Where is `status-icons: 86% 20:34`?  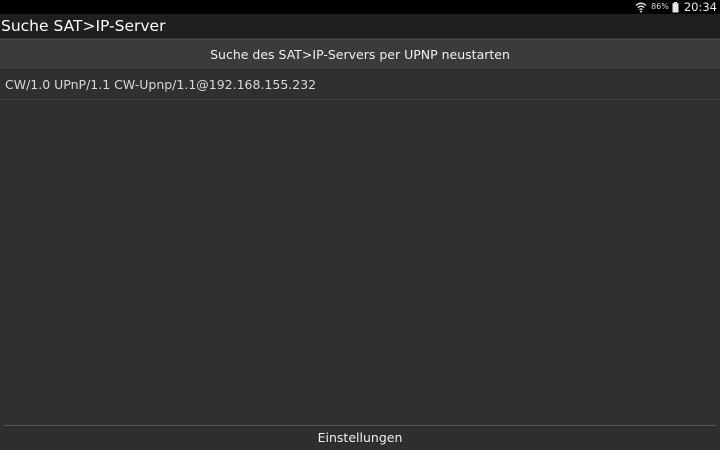 status-icons: 86% 20:34 is located at coordinates (676, 7).